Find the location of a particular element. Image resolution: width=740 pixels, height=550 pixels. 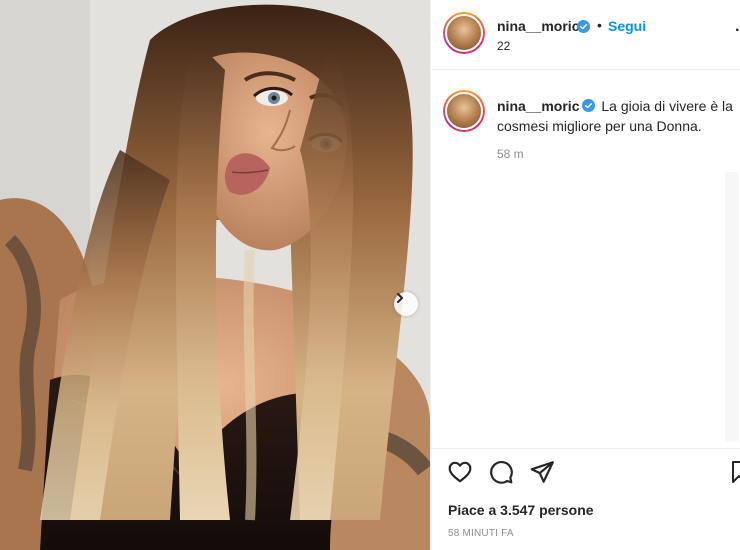

comment-icon is located at coordinates (501, 472).